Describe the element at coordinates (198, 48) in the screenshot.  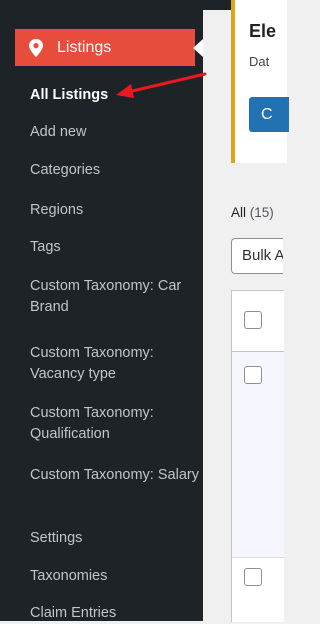
I see `active-menu-pointer` at that location.